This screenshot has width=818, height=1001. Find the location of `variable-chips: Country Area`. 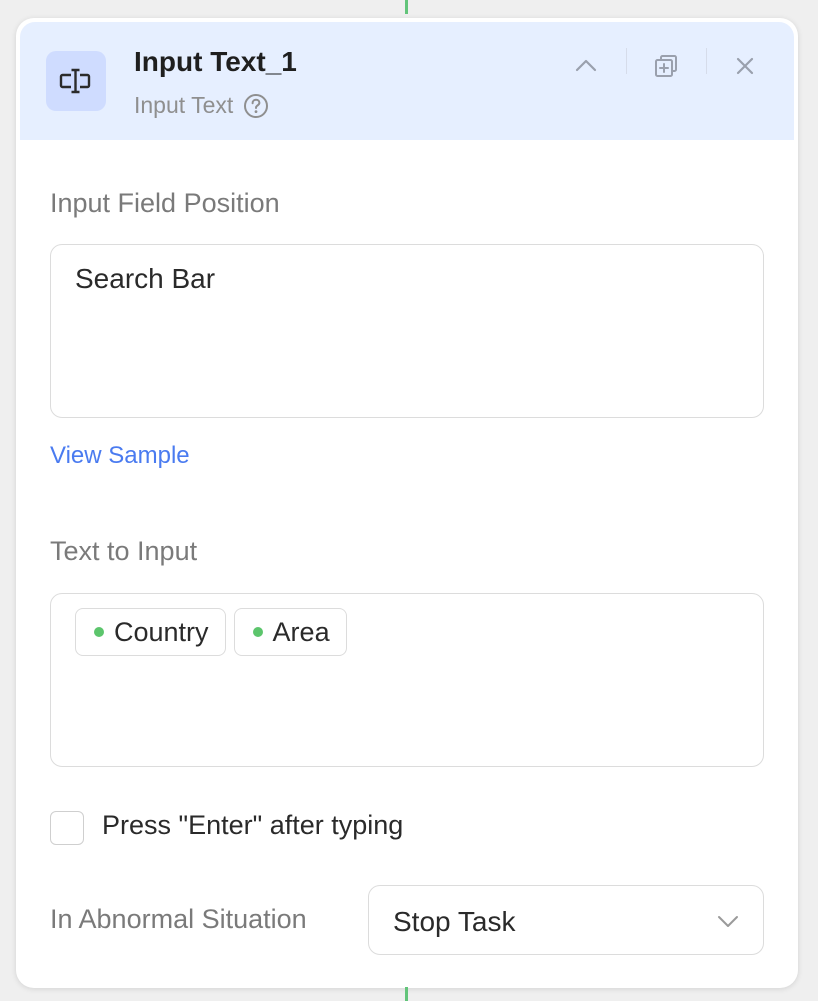

variable-chips: Country Area is located at coordinates (211, 632).